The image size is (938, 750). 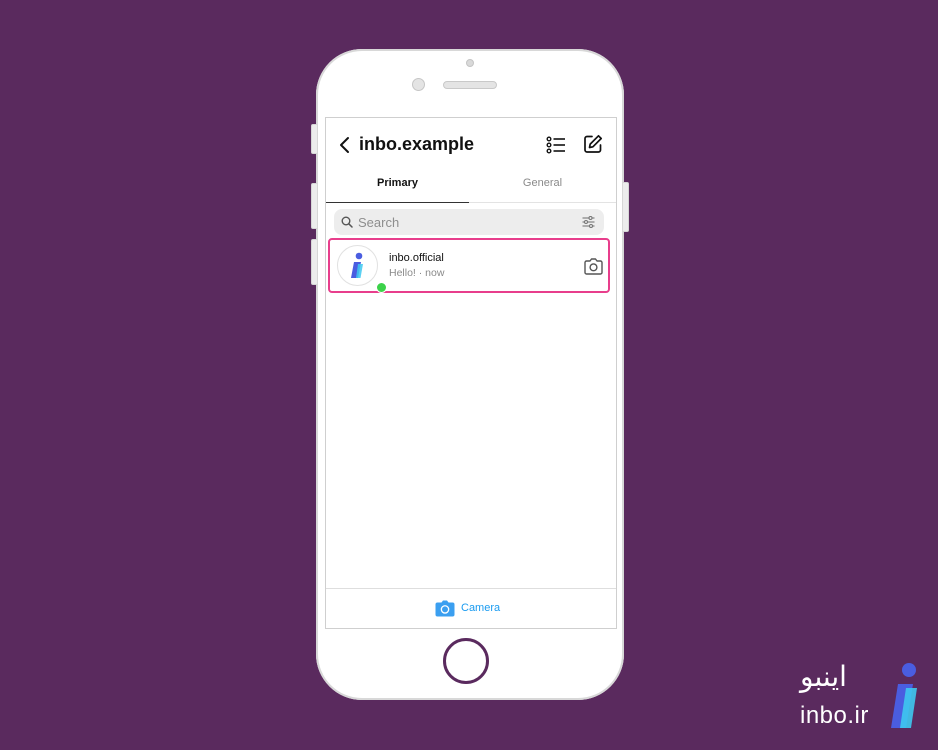 What do you see at coordinates (588, 222) in the screenshot?
I see `filter-icon` at bounding box center [588, 222].